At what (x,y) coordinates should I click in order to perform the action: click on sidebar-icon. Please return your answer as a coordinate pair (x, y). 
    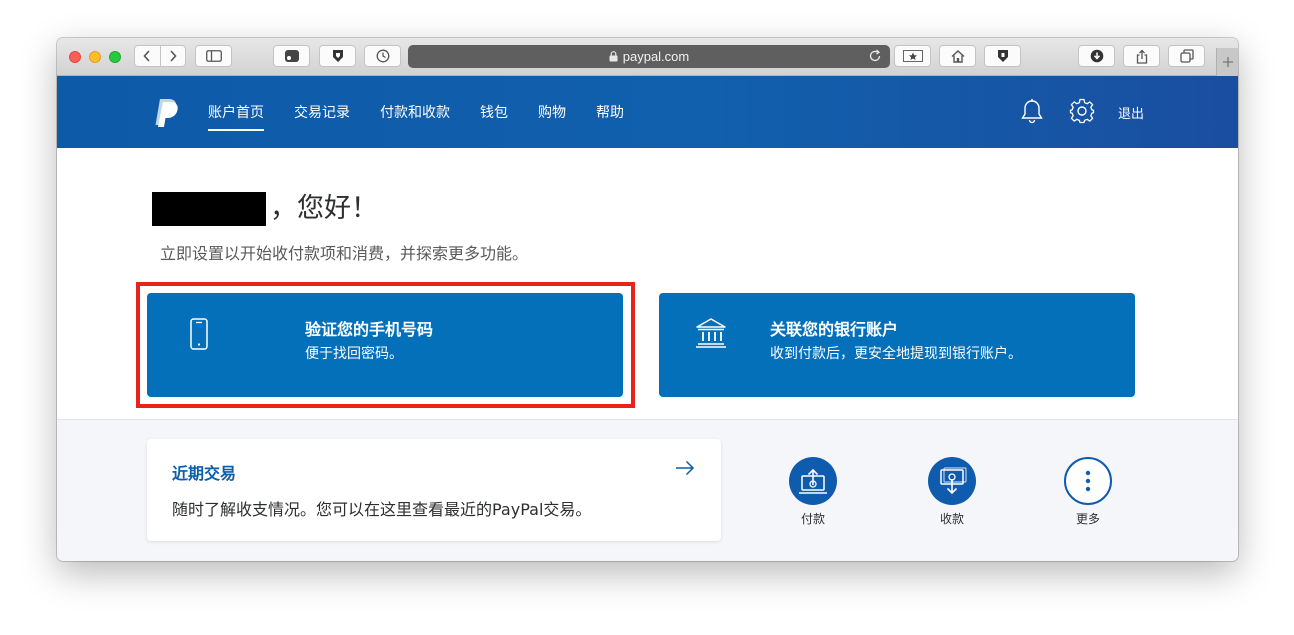
    Looking at the image, I should click on (213, 56).